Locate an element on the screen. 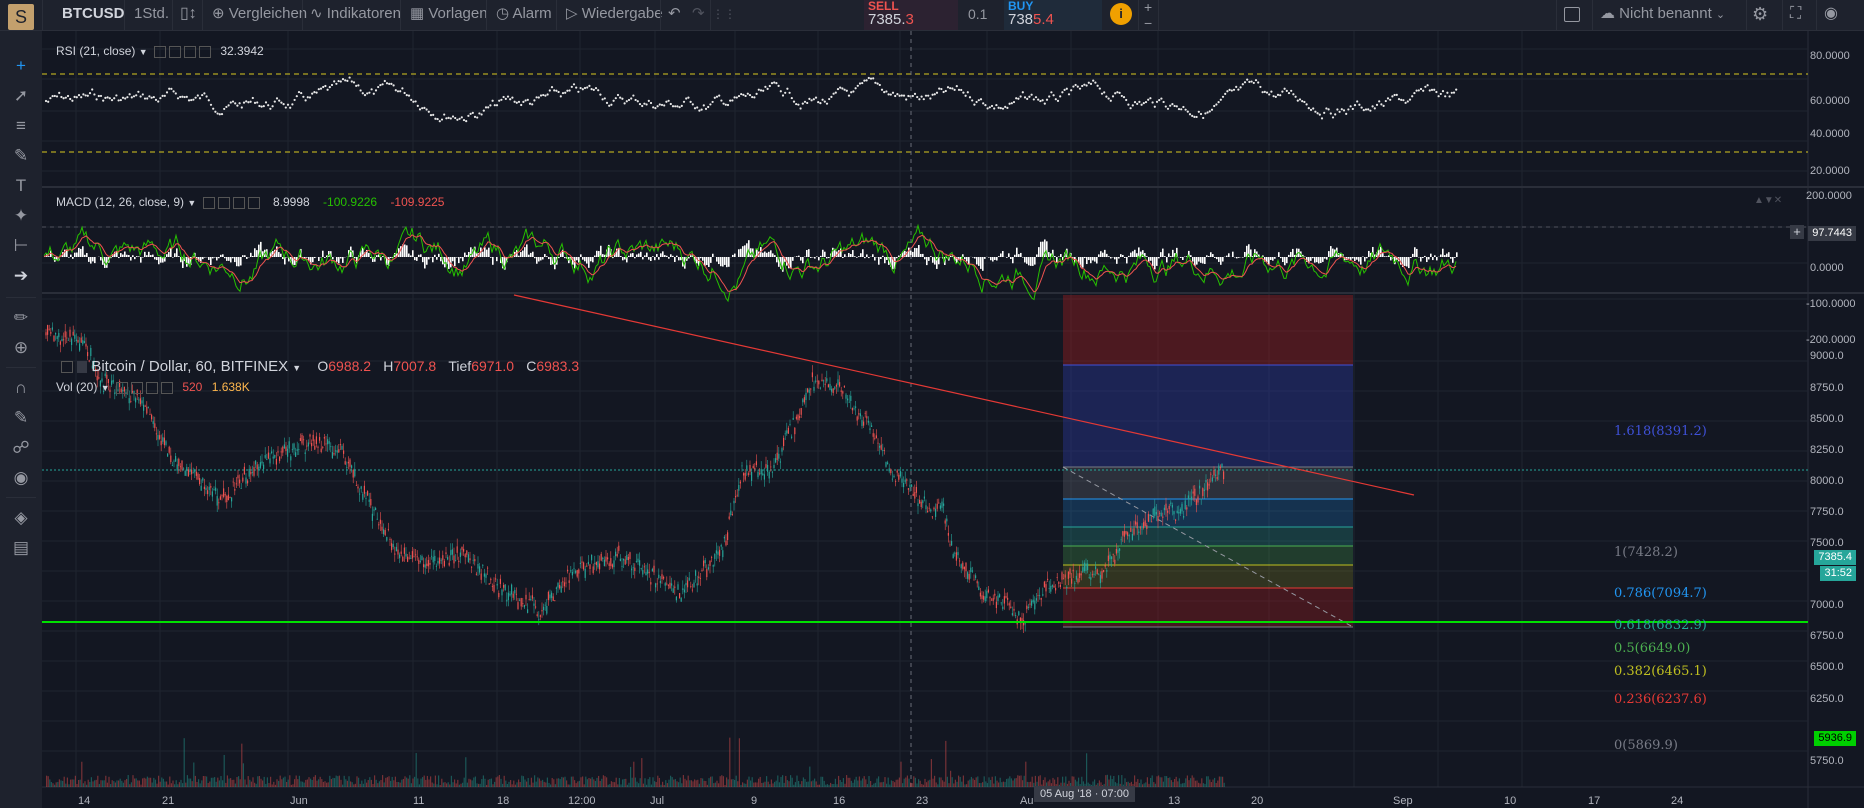 This screenshot has height=808, width=1864. trash-icon: ▤ is located at coordinates (21, 548).